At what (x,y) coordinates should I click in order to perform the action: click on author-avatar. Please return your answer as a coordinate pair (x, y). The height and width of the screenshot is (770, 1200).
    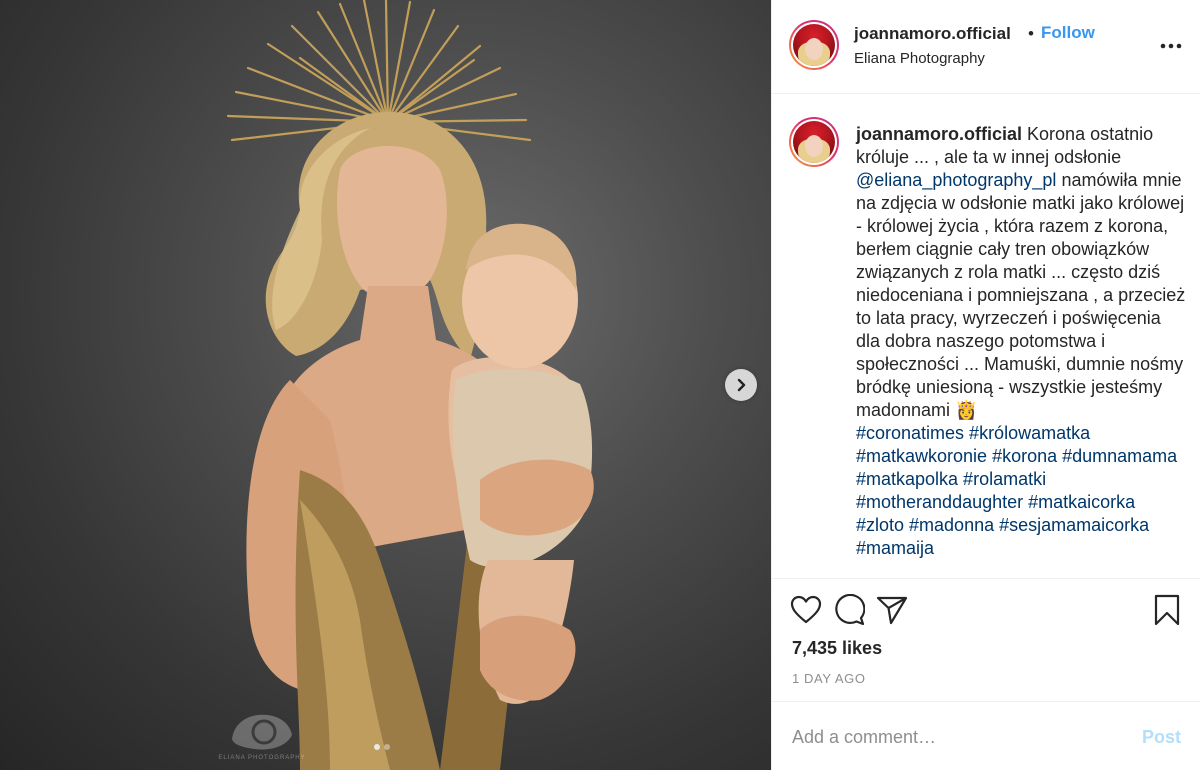
    Looking at the image, I should click on (814, 45).